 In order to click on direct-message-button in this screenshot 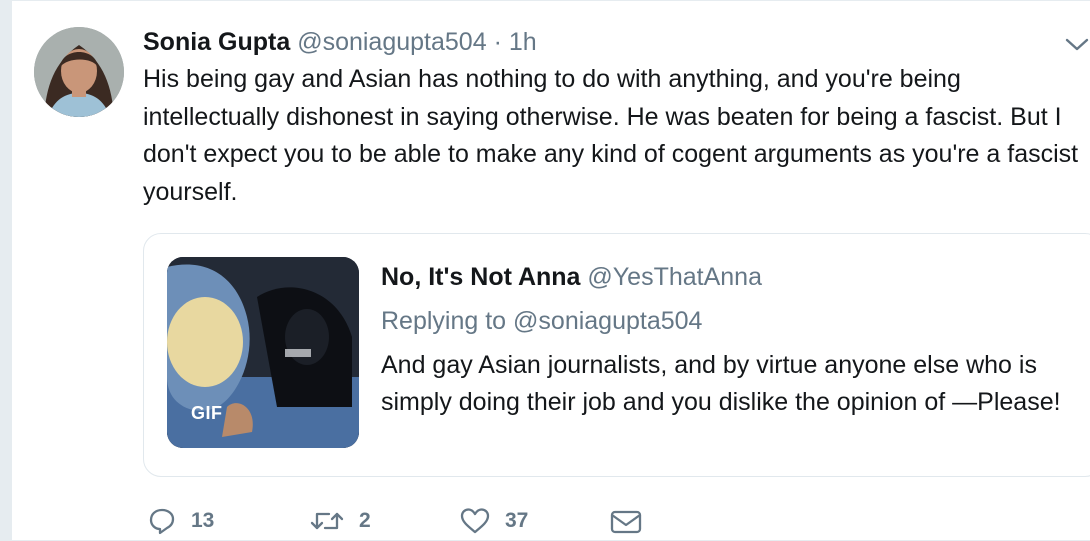, I will do `click(626, 521)`.